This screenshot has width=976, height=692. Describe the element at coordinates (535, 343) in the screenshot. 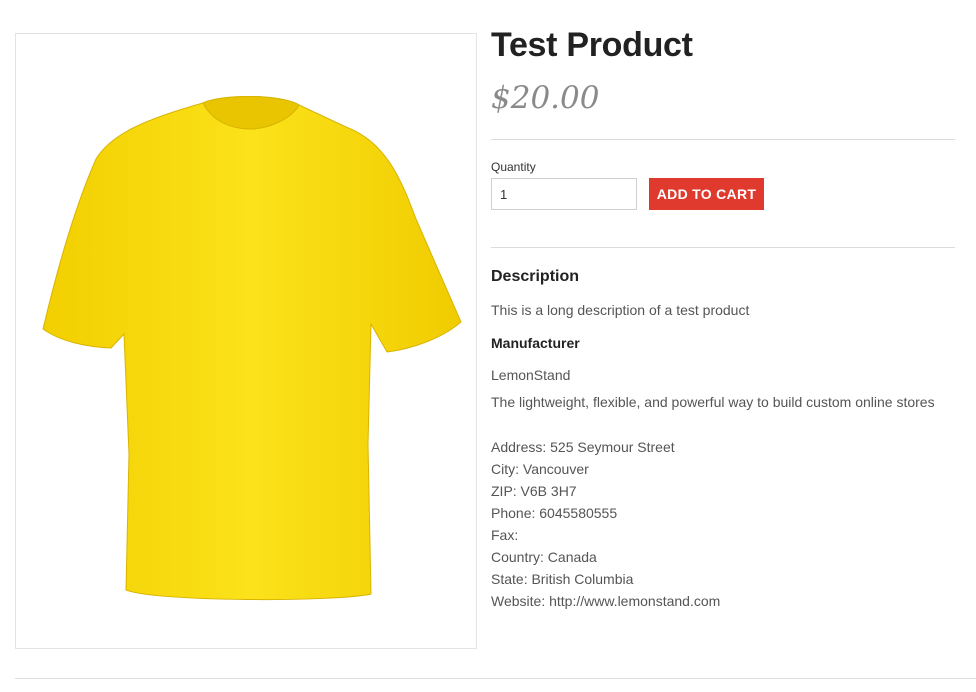

I see `manufacturer-heading: Manufacturer` at that location.